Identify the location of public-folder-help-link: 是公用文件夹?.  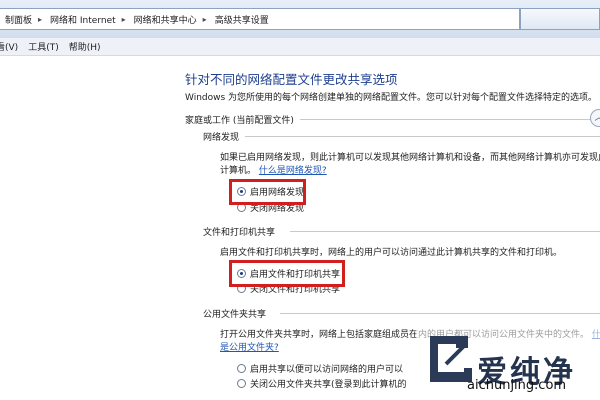
(249, 348).